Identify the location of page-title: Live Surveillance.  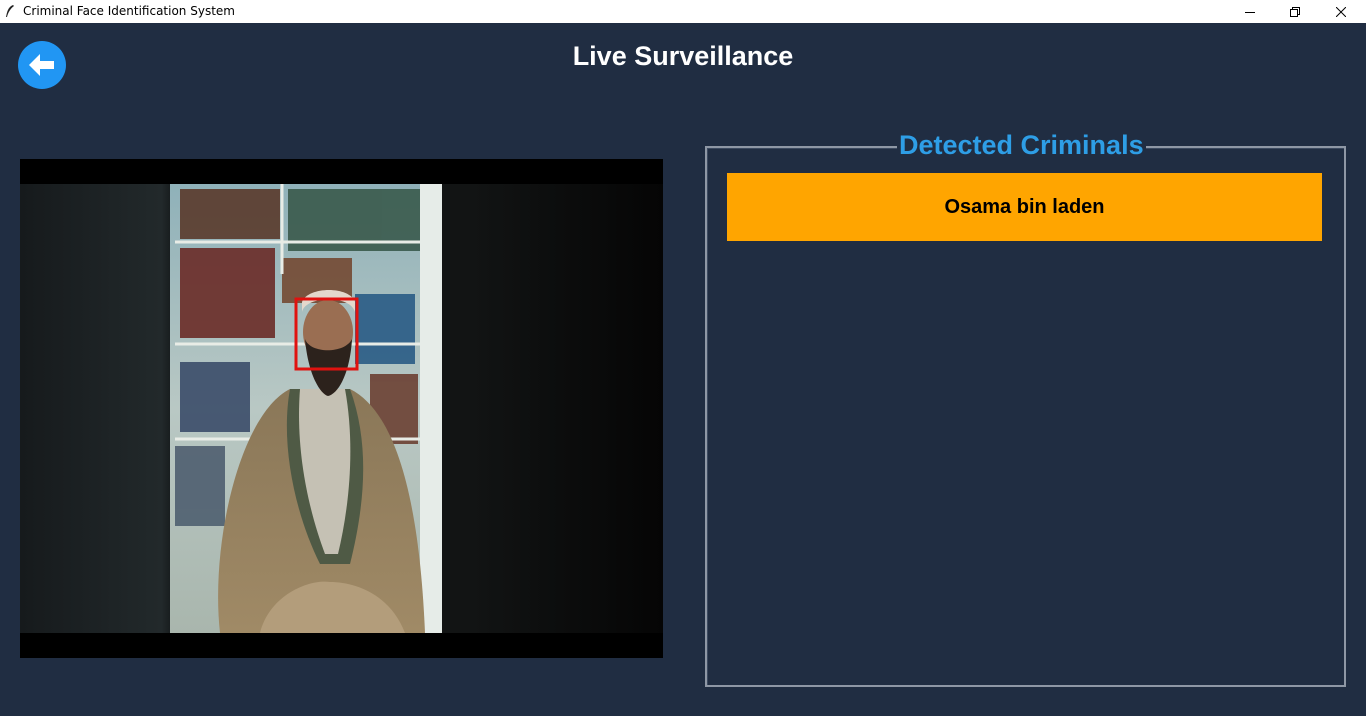
(683, 56).